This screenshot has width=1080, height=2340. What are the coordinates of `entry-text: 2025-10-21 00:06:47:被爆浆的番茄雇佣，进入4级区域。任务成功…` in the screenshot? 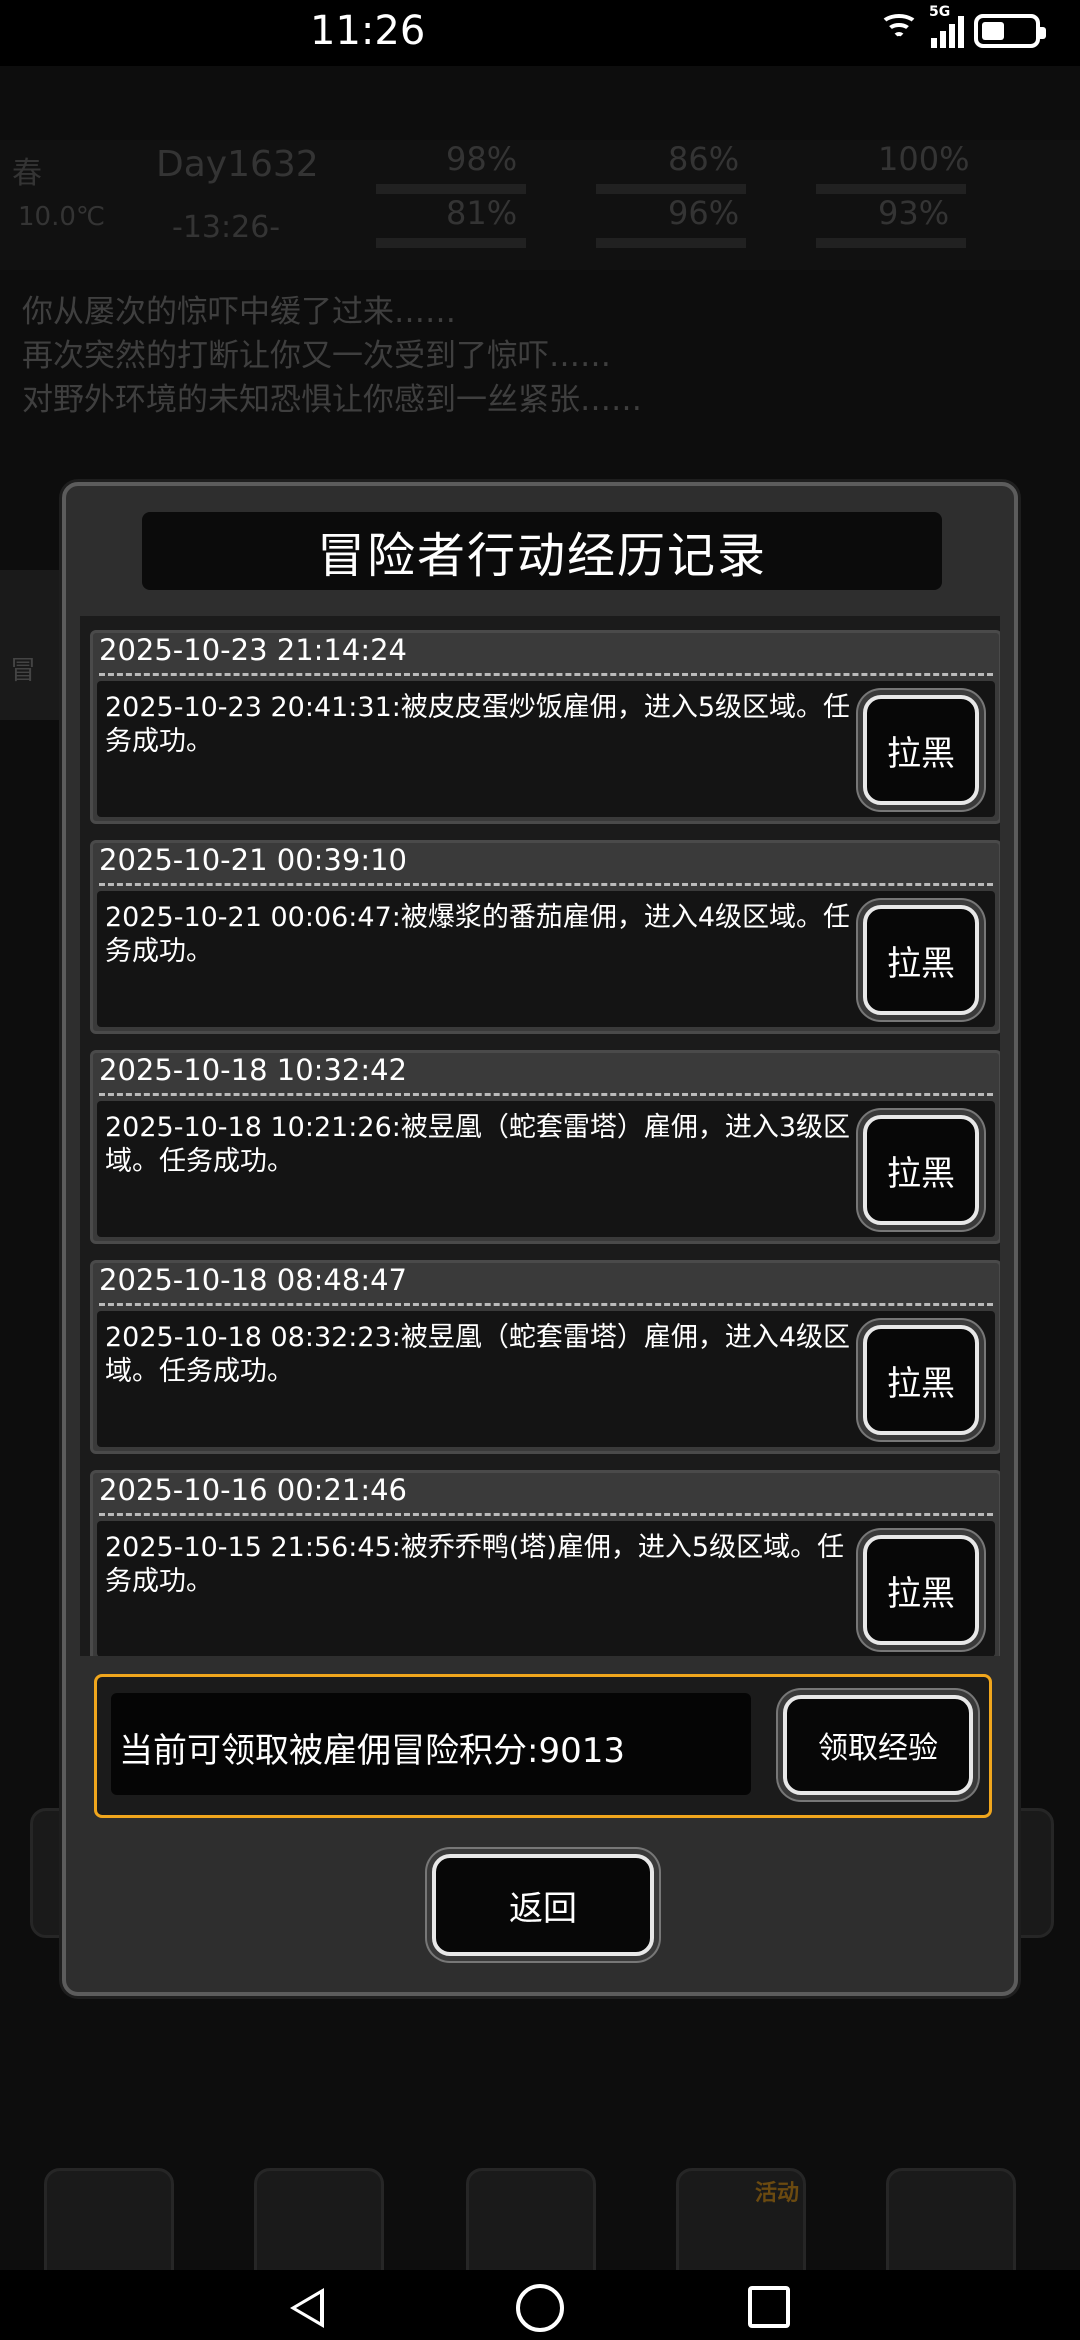 It's located at (478, 934).